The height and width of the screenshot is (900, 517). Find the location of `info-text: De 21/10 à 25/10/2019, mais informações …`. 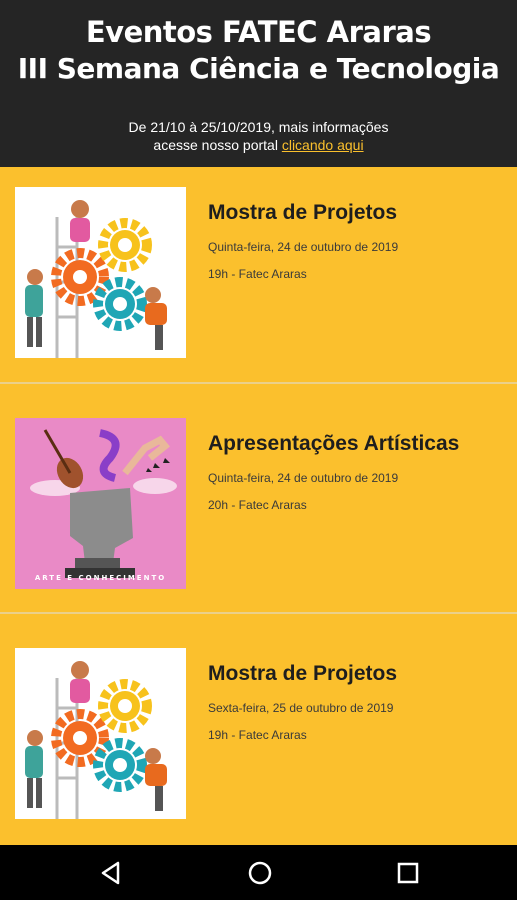

info-text: De 21/10 à 25/10/2019, mais informações … is located at coordinates (258, 136).